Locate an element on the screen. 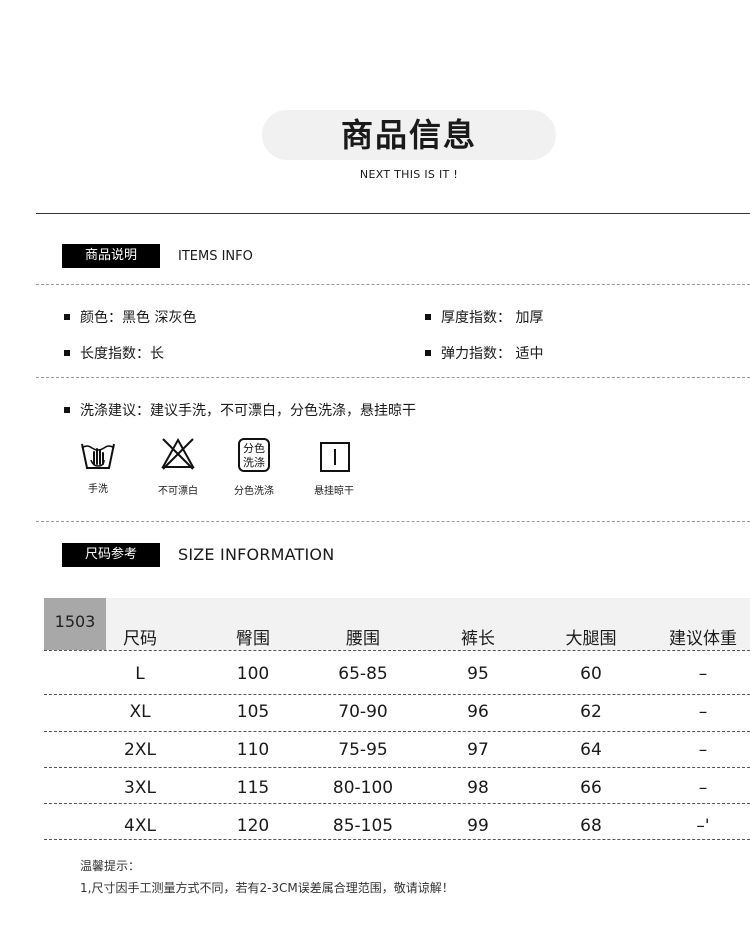 The image size is (750, 942). attr-thickness: 厚度指数： 加厚 is located at coordinates (484, 317).